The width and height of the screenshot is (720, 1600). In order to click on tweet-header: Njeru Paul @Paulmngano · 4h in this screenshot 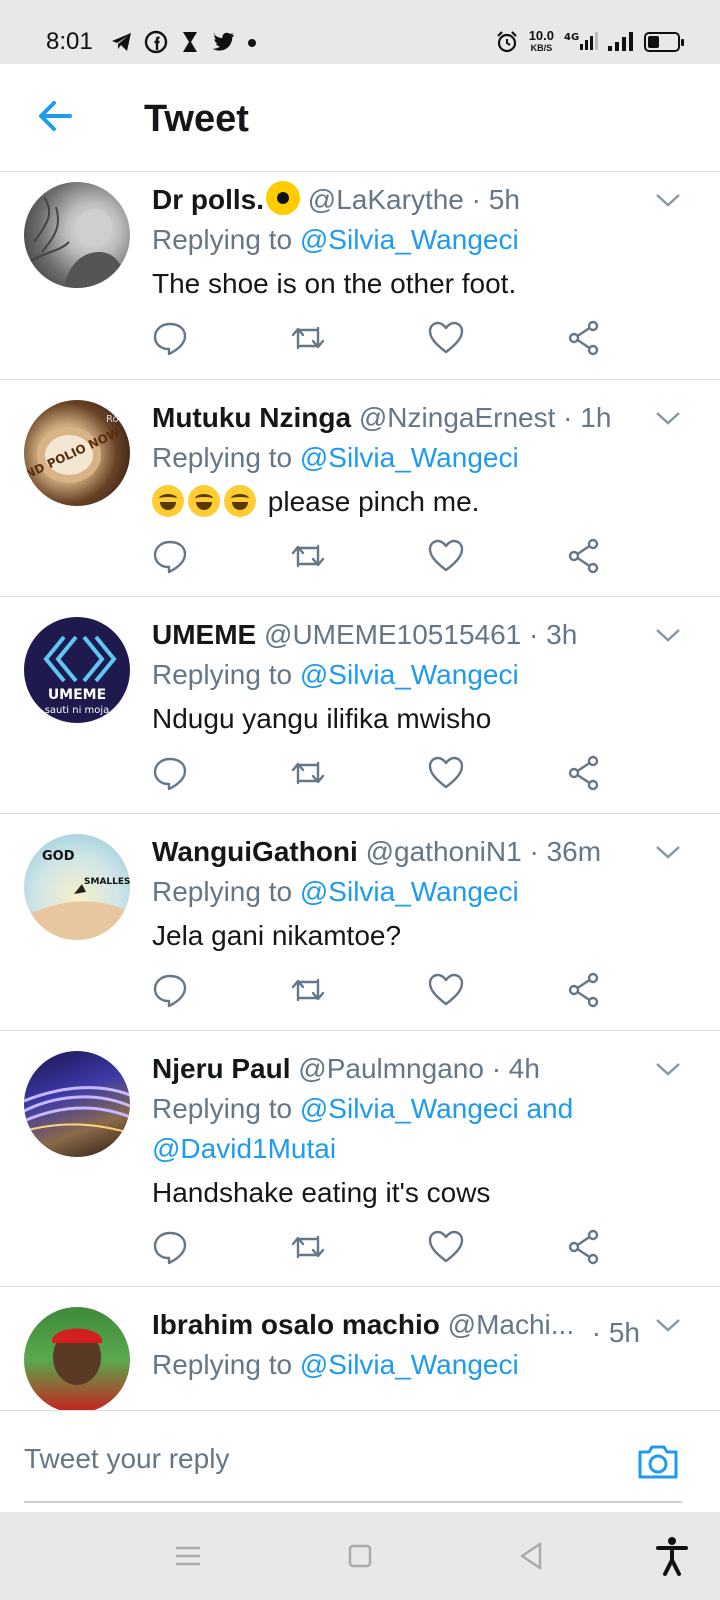, I will do `click(401, 1069)`.